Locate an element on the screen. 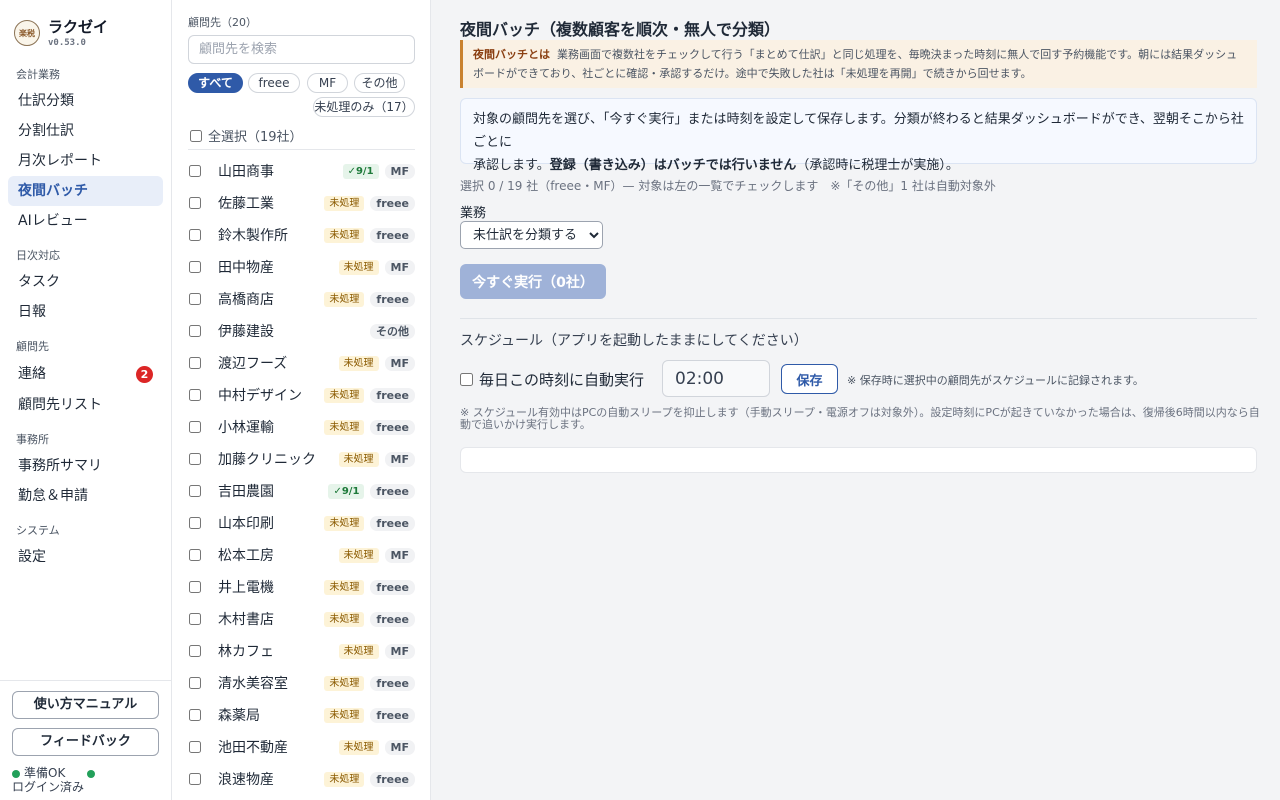  client-name: 中村デザイン is located at coordinates (260, 396).